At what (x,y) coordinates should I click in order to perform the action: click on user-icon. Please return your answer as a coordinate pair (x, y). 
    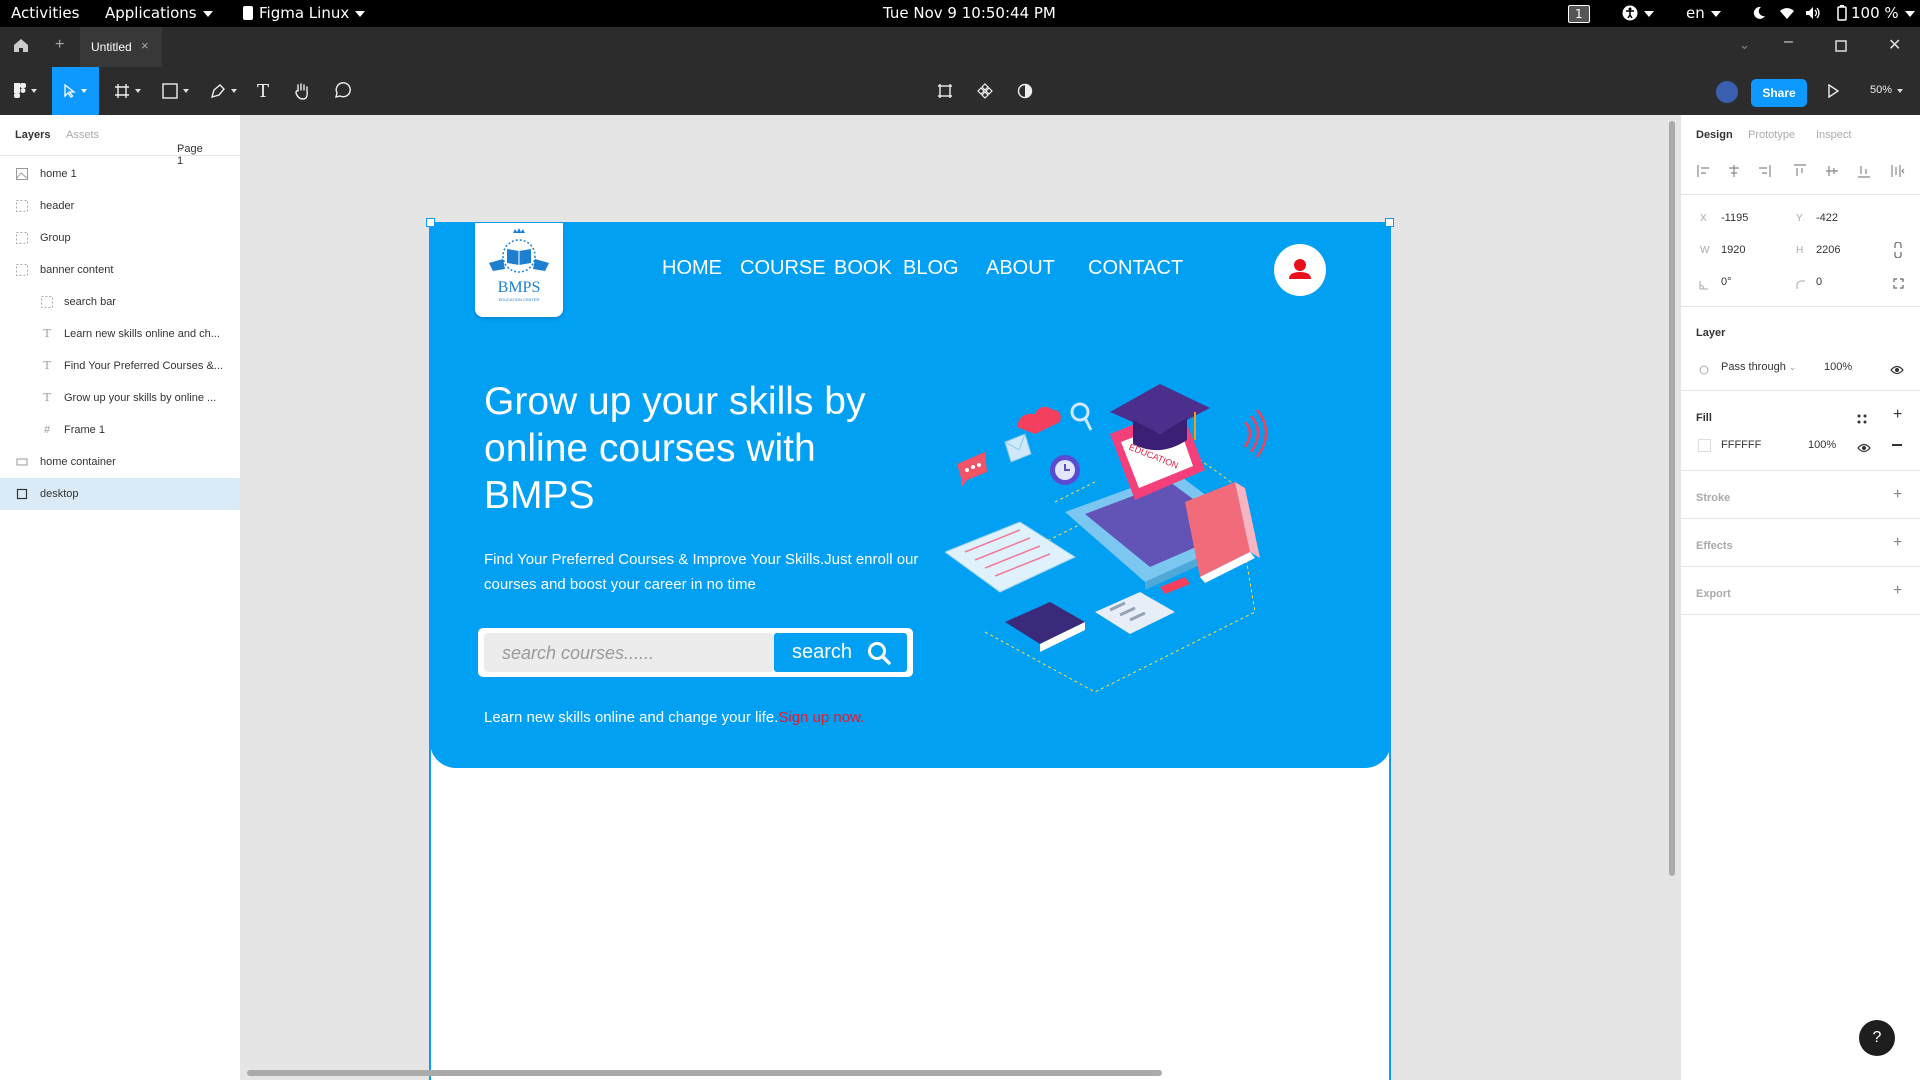
    Looking at the image, I should click on (1300, 269).